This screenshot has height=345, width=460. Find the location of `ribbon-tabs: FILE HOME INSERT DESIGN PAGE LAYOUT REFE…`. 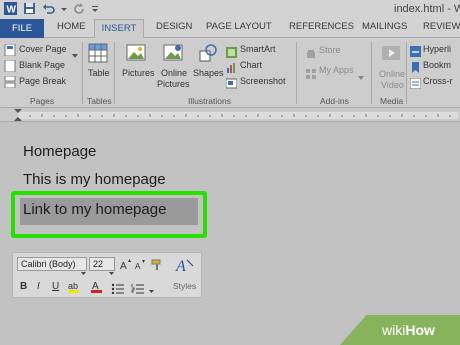

ribbon-tabs: FILE HOME INSERT DESIGN PAGE LAYOUT REFE… is located at coordinates (230, 29).